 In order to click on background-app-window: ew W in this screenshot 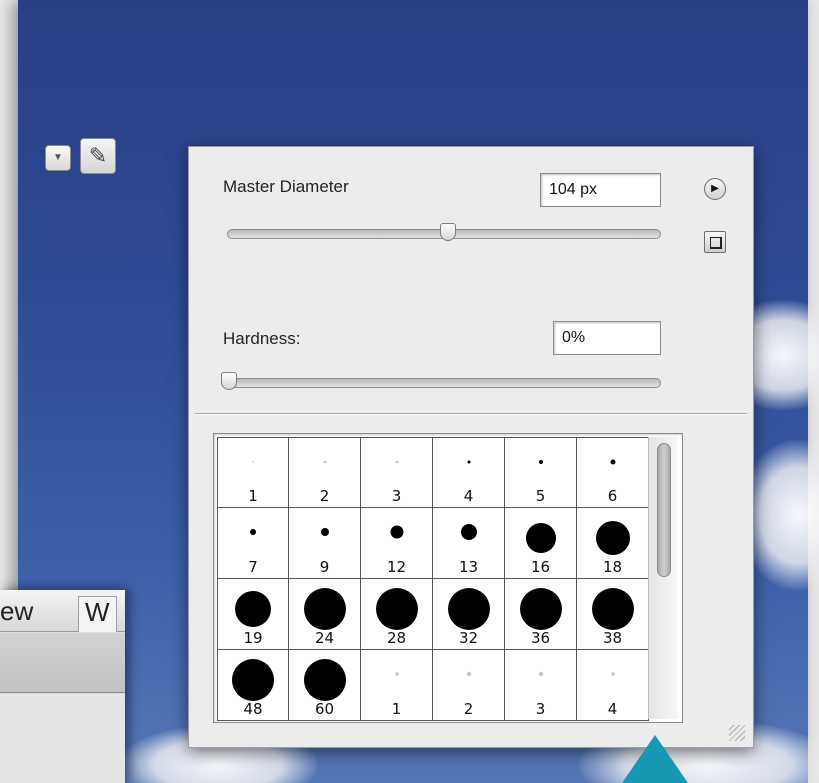, I will do `click(62, 686)`.